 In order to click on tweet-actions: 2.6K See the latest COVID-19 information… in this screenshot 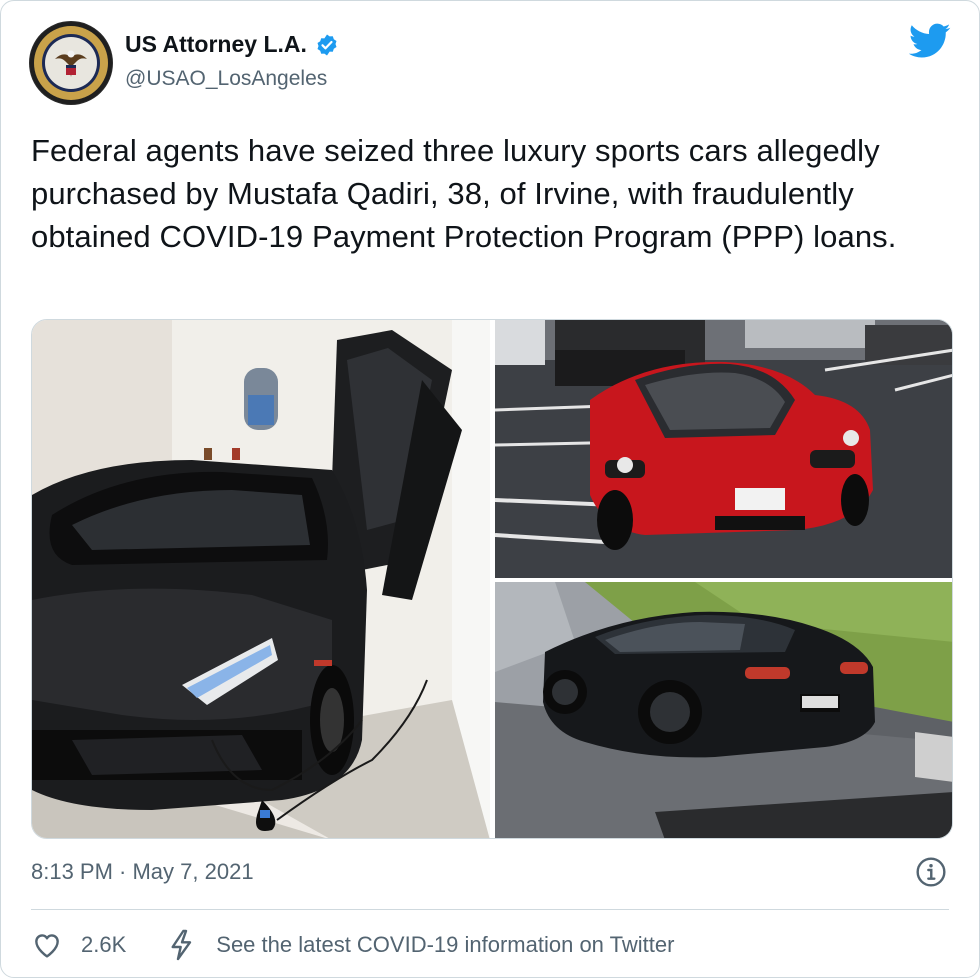, I will do `click(352, 945)`.